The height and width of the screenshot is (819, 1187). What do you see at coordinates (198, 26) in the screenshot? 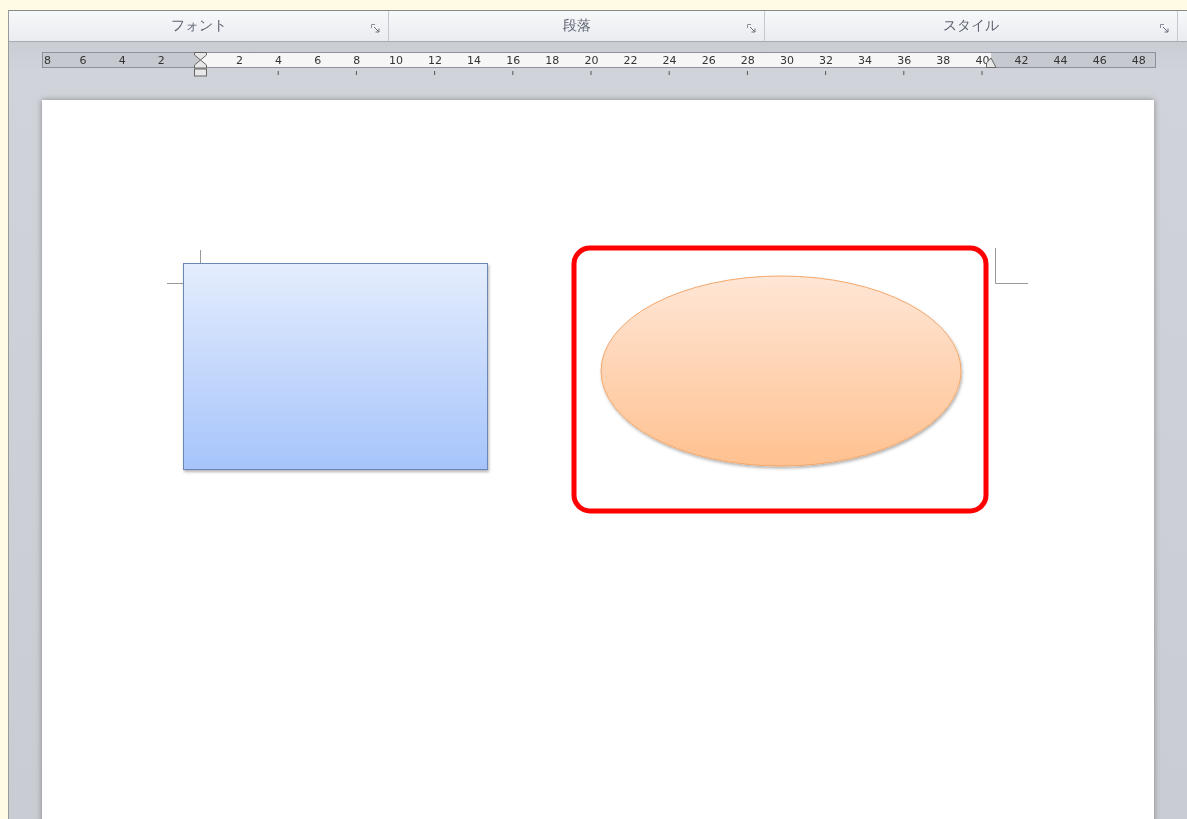
I see `group-label: フォント` at bounding box center [198, 26].